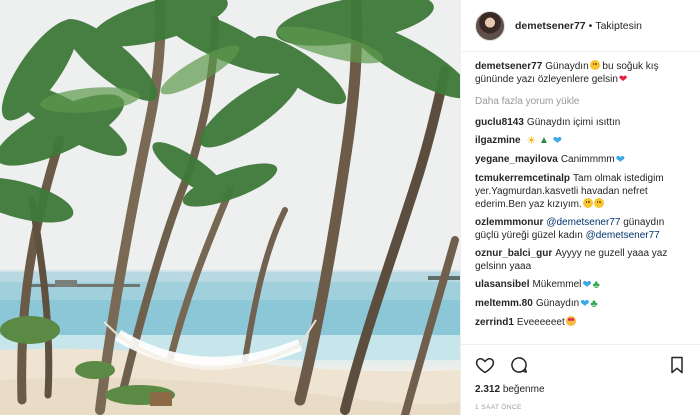 The width and height of the screenshot is (700, 415). What do you see at coordinates (485, 365) in the screenshot?
I see `like-heart-icon` at bounding box center [485, 365].